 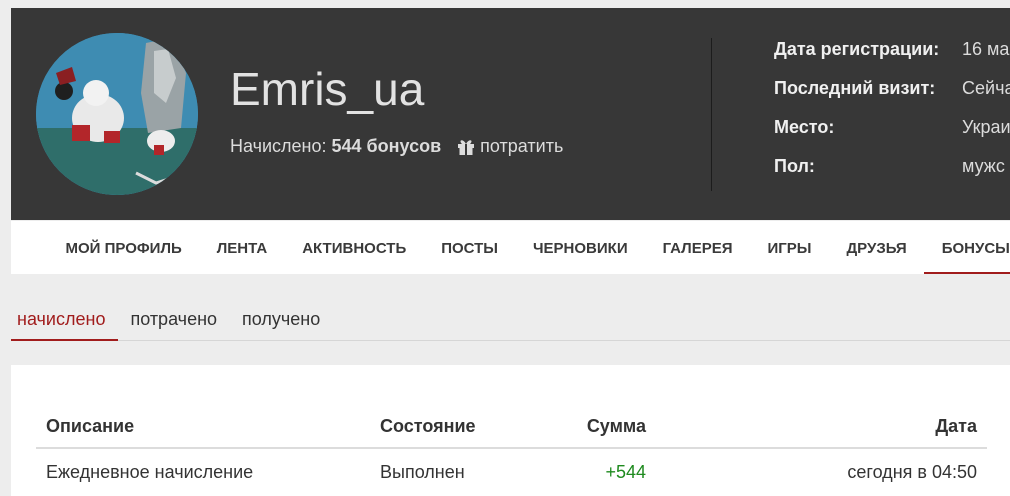 What do you see at coordinates (522, 146) in the screenshot?
I see `spend-label: потратить` at bounding box center [522, 146].